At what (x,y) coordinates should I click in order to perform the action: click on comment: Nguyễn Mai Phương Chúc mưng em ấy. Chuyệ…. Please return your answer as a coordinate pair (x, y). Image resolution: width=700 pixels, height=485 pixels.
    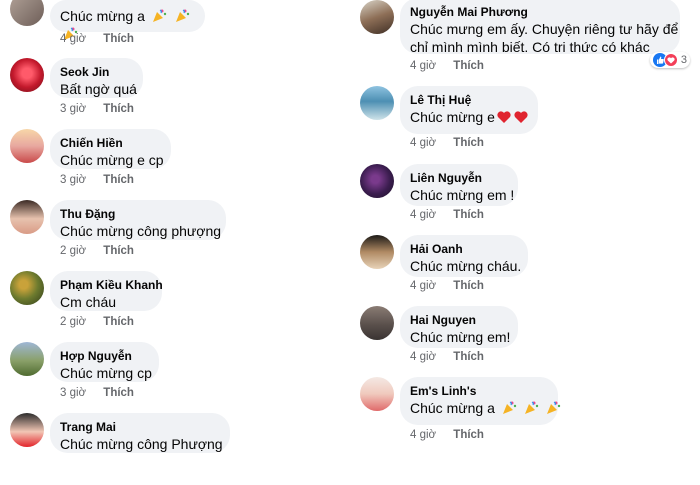
    Looking at the image, I should click on (525, 36).